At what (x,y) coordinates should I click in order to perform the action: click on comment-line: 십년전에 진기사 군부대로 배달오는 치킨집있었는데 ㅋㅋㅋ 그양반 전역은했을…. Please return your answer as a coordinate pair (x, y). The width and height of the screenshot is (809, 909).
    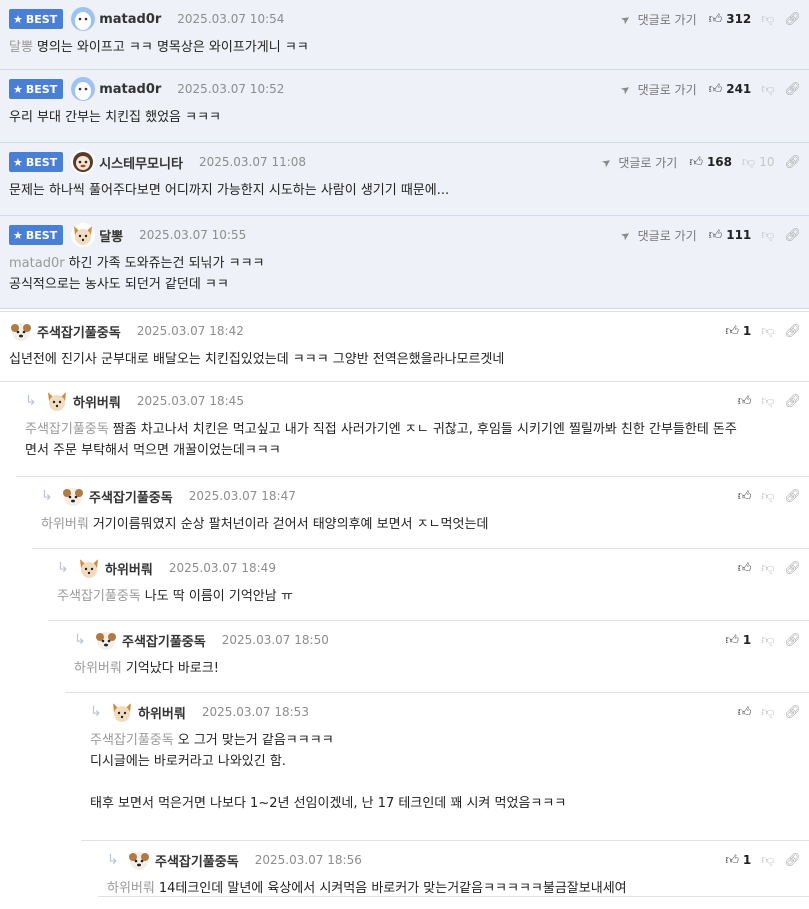
    Looking at the image, I should click on (405, 359).